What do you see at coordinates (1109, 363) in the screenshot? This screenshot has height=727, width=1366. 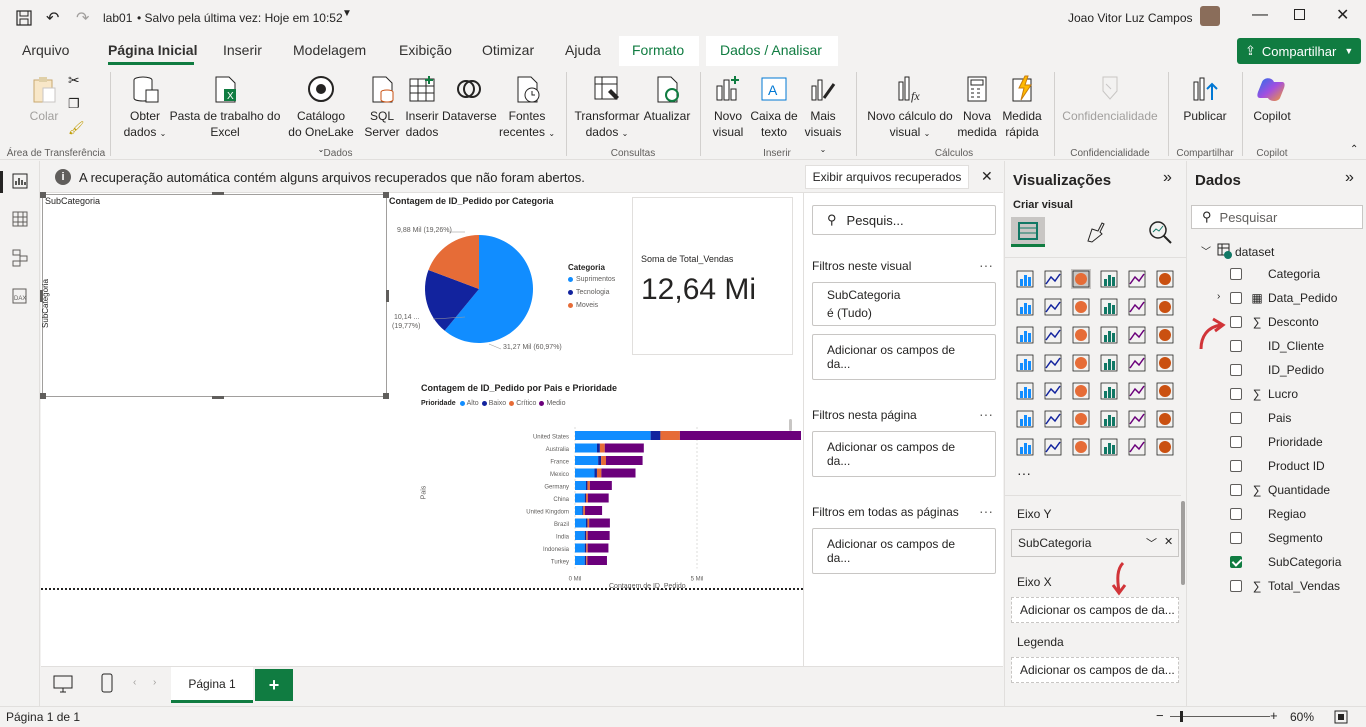 I see `azure-map-icon` at bounding box center [1109, 363].